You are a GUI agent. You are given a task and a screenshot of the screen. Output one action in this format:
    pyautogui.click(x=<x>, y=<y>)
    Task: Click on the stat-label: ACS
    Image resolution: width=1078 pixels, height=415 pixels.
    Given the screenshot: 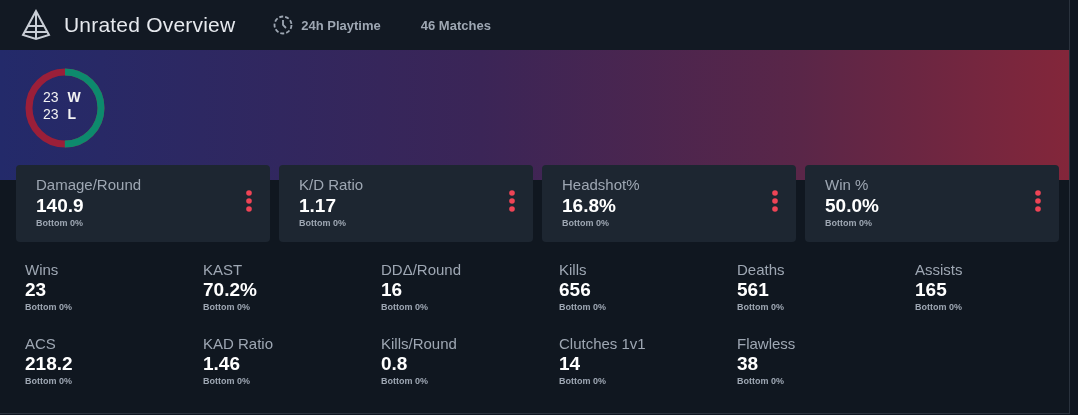 What is the action you would take?
    pyautogui.click(x=41, y=343)
    